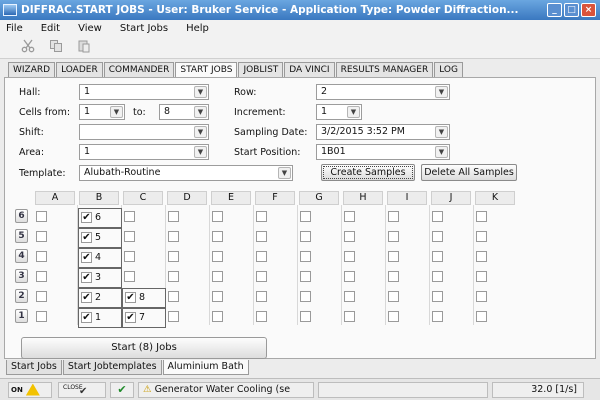  I want to click on close-button: ×, so click(588, 10).